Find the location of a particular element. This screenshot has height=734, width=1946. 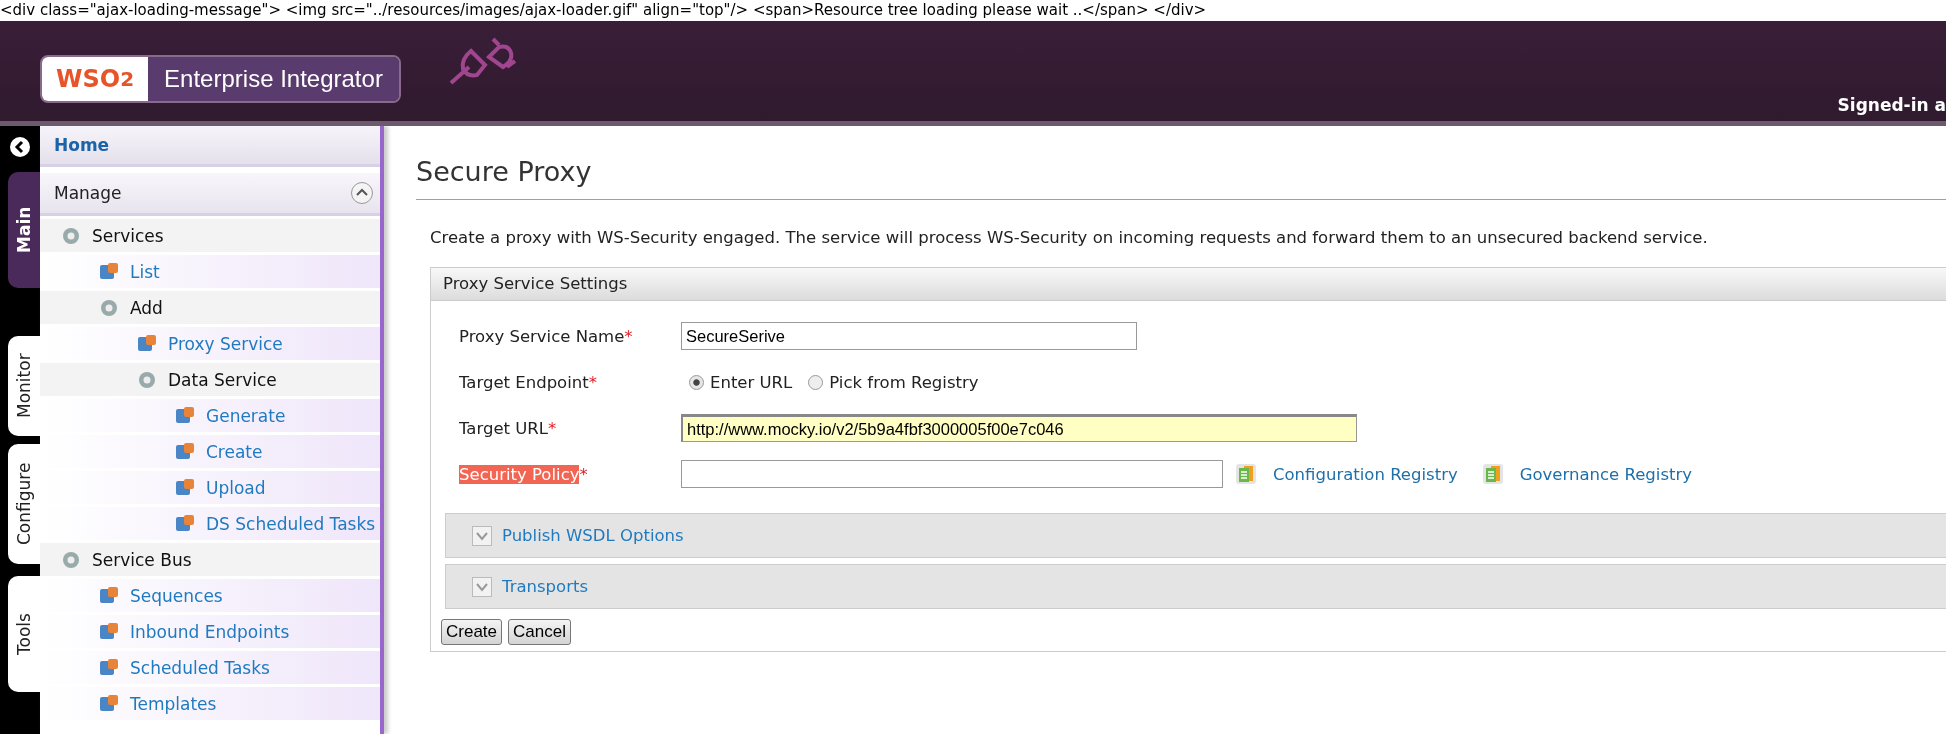

home-link: Home is located at coordinates (210, 146).